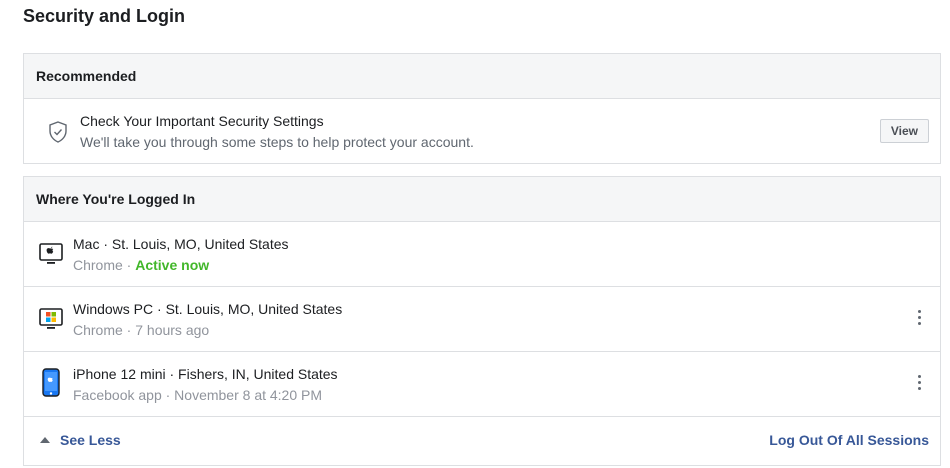 The height and width of the screenshot is (468, 950). I want to click on security-checkup-title: Check Your Important Security Settings, so click(202, 121).